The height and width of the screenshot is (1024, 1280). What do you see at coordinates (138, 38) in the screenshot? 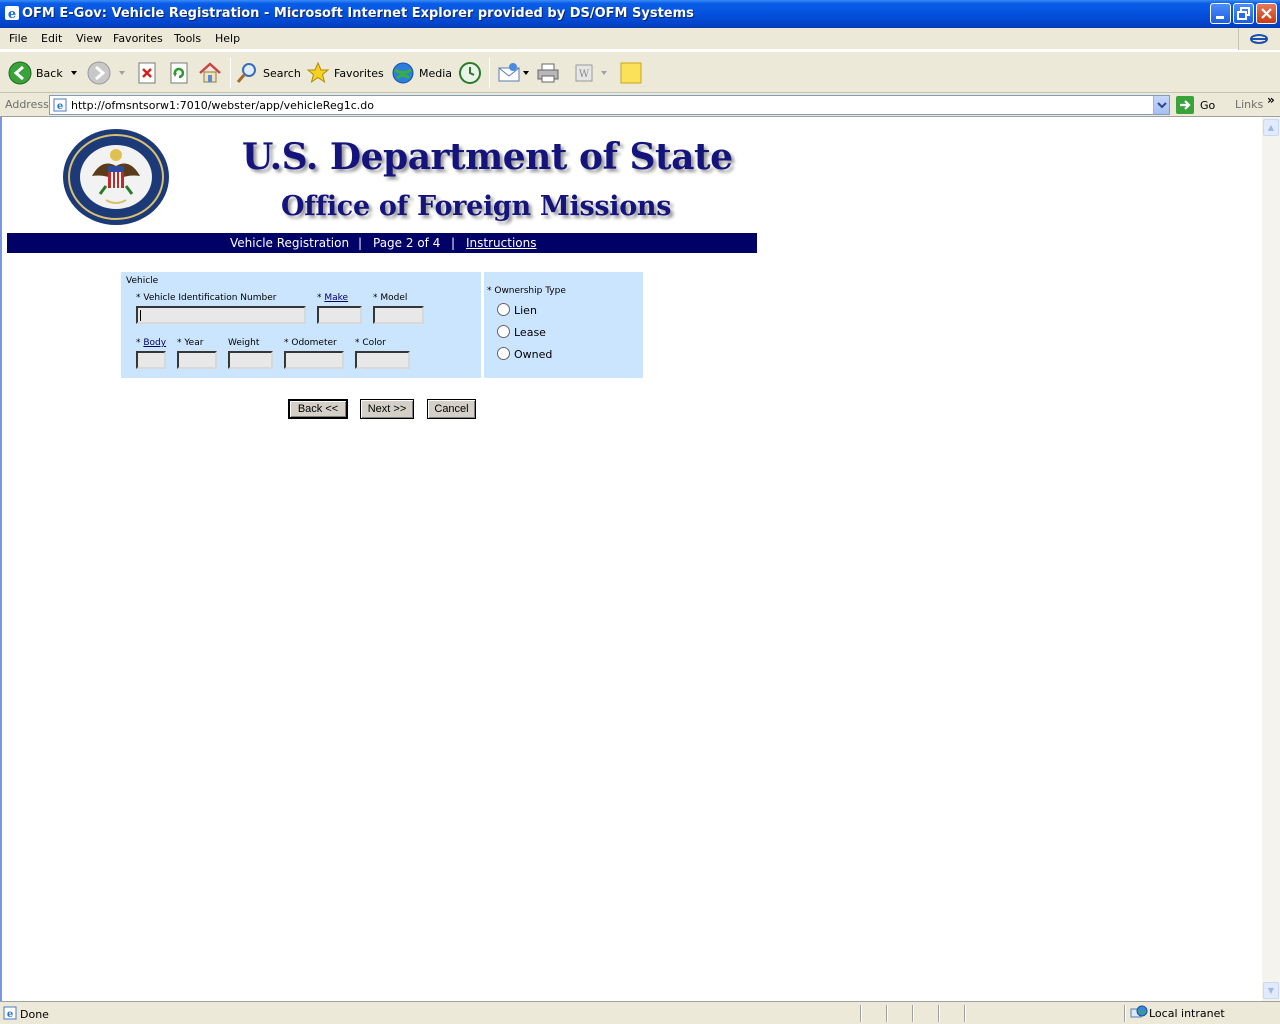
I see `menu-favorites: Favorites` at bounding box center [138, 38].